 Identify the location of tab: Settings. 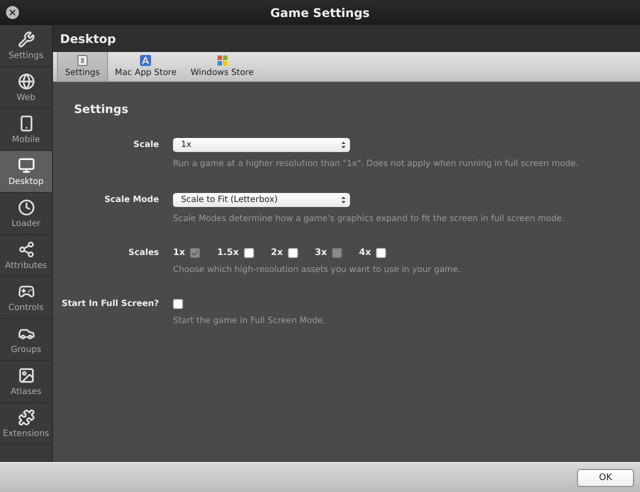
(82, 66).